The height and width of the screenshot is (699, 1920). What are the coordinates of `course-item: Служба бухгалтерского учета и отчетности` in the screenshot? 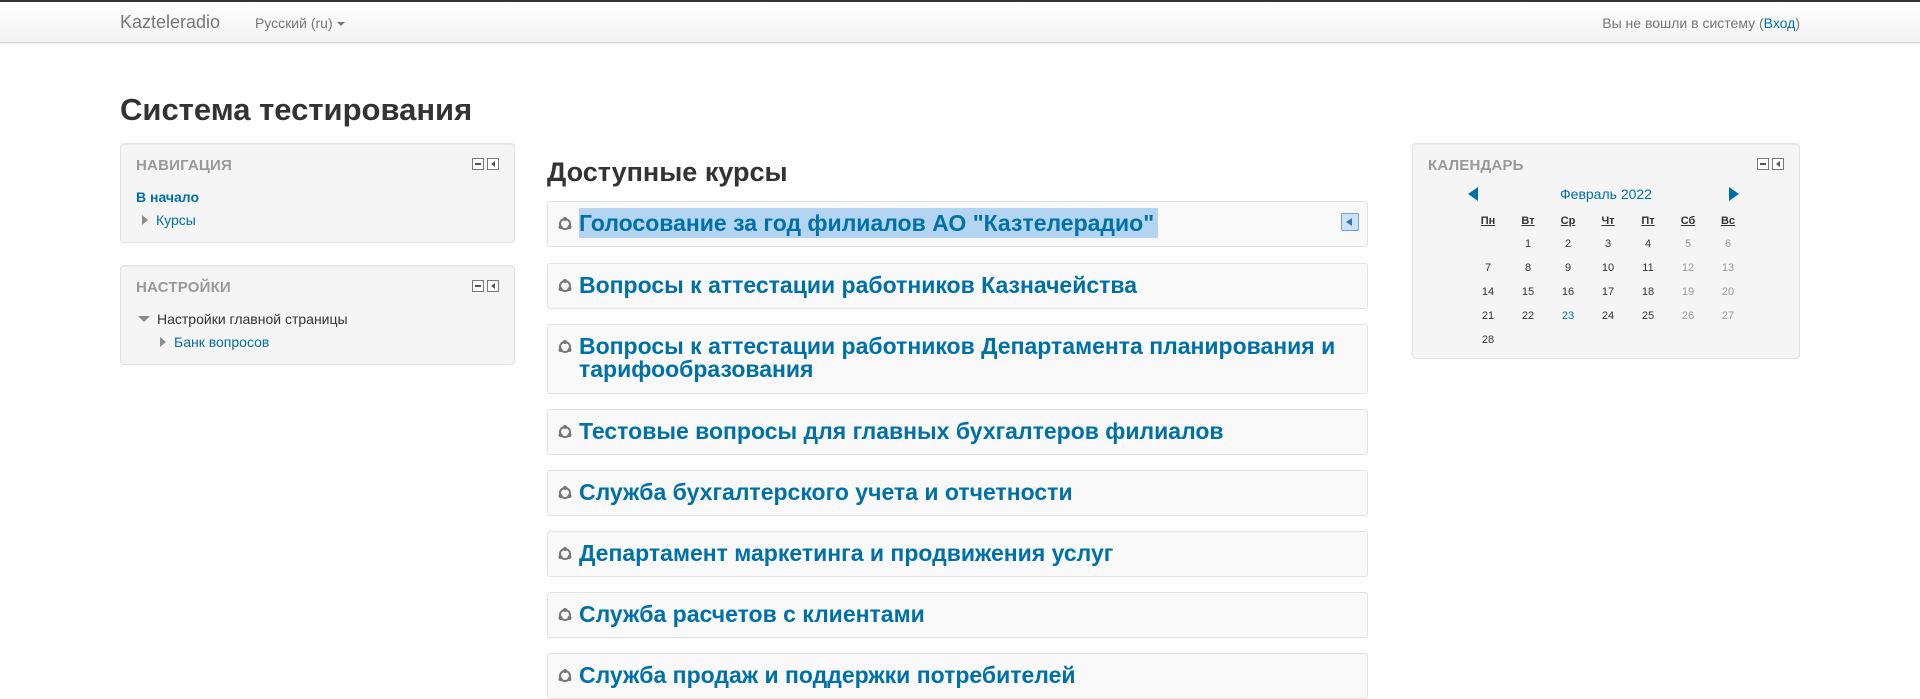 It's located at (957, 493).